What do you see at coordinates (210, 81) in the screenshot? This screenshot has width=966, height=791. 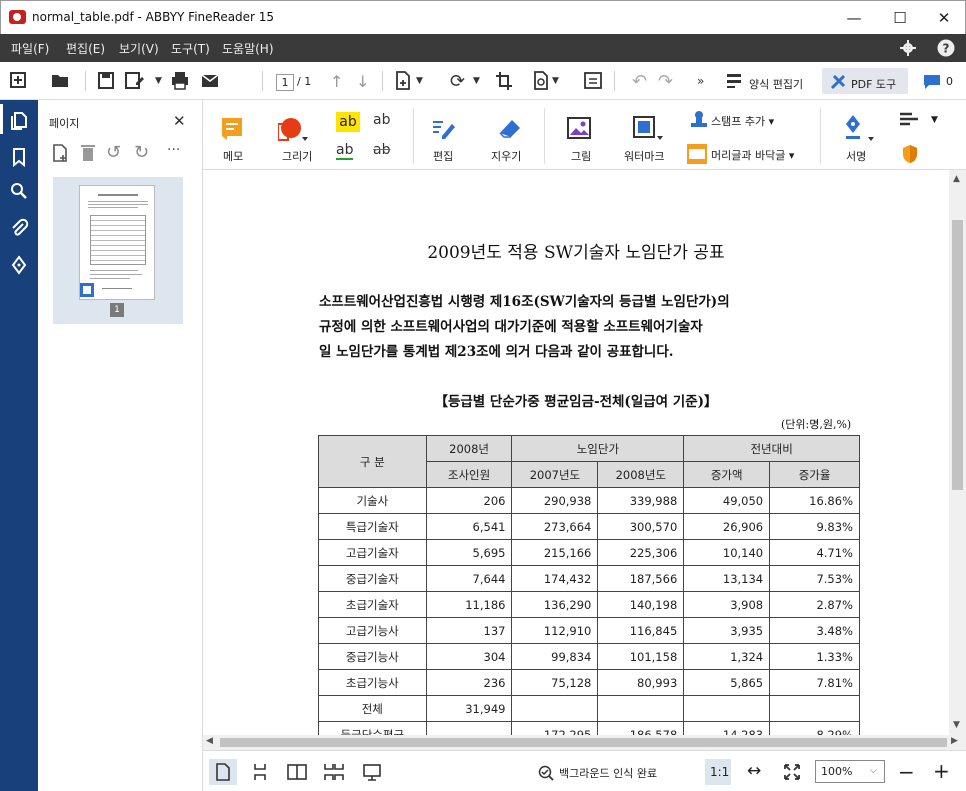 I see `email-icon` at bounding box center [210, 81].